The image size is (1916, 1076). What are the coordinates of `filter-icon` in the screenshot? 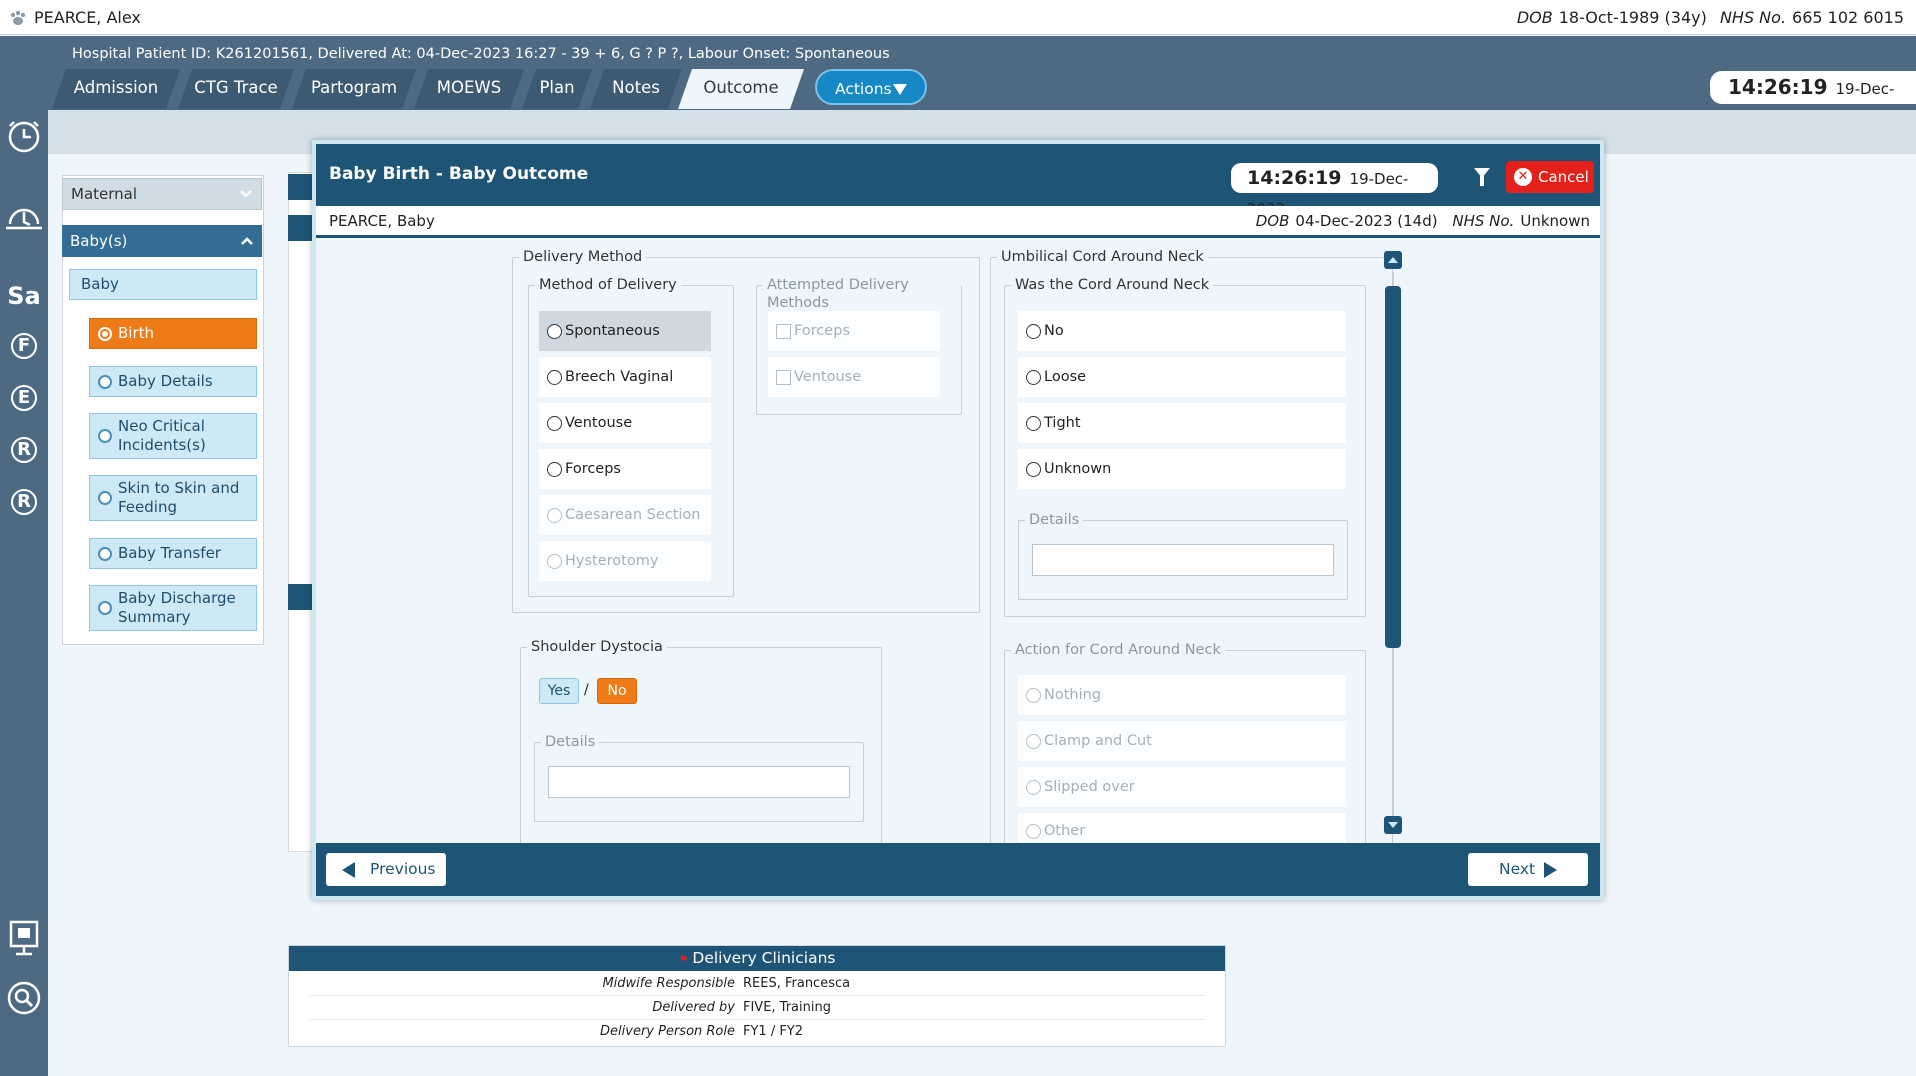 It's located at (1482, 177).